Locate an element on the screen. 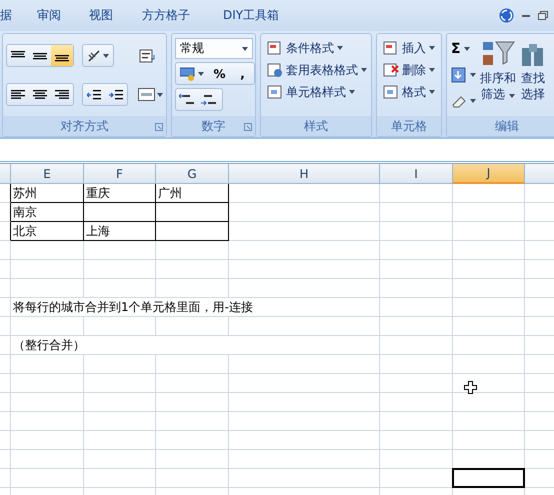 The height and width of the screenshot is (495, 554). cell-style-icon is located at coordinates (275, 92).